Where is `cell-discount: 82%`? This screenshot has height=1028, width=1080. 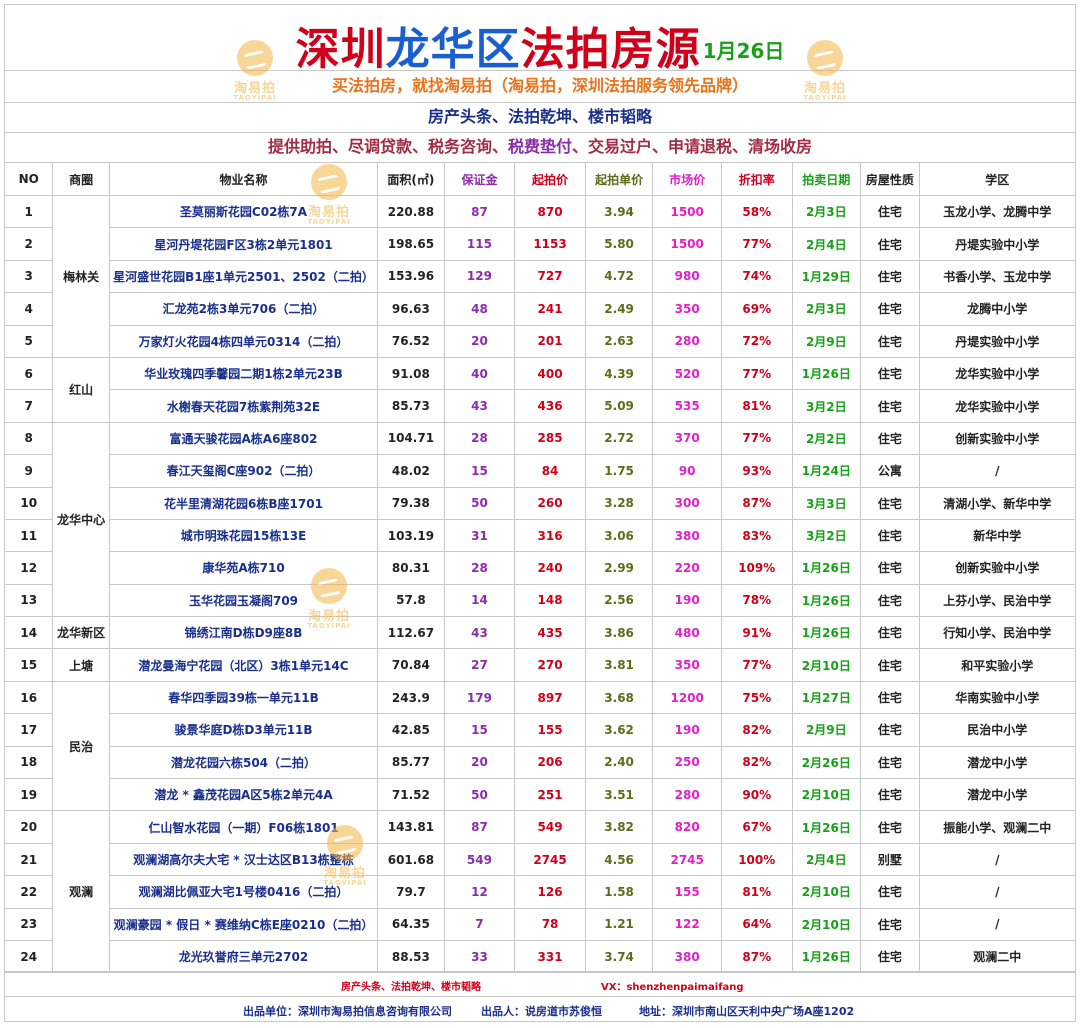 cell-discount: 82% is located at coordinates (756, 730).